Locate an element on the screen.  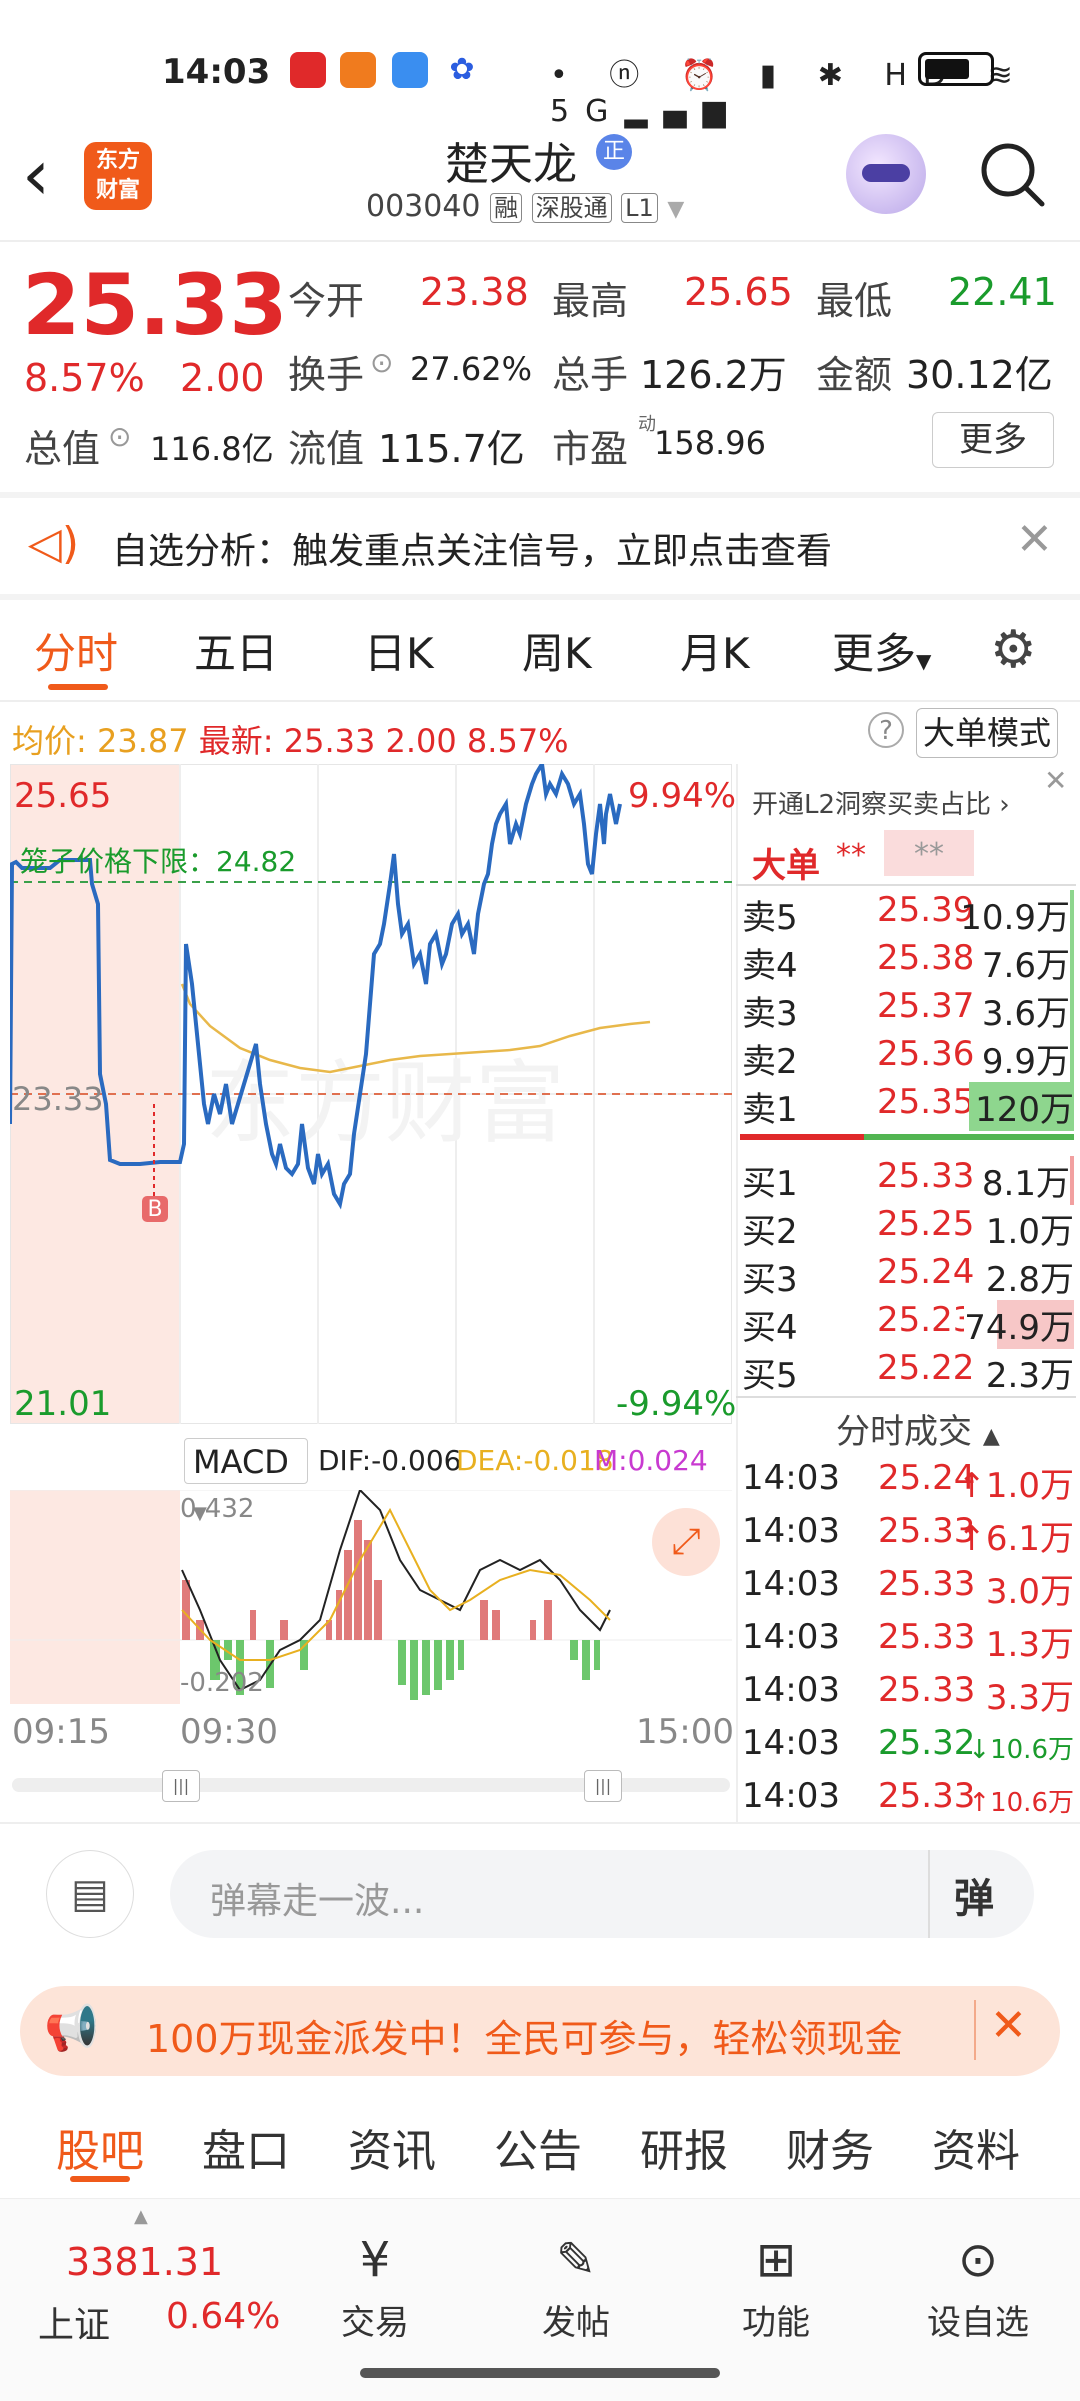
status-bar: 14:03 ✿ • ⓝ ⏰ ▮ ✱ HD ≋ 5G▂▄▆ is located at coordinates (540, 70).